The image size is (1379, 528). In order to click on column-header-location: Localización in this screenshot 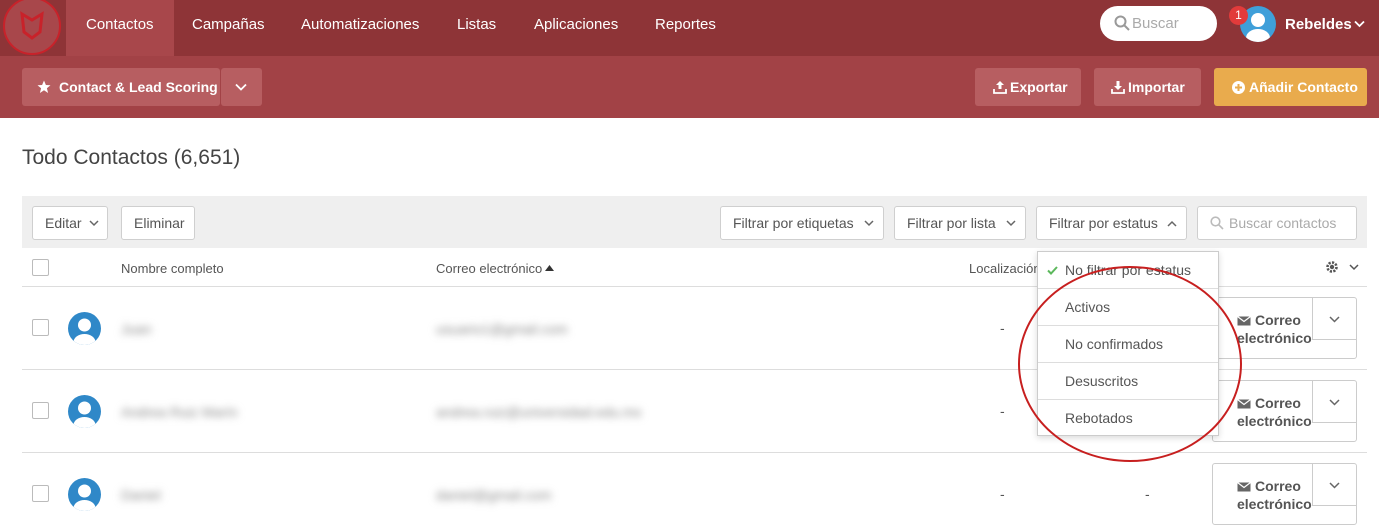, I will do `click(1005, 268)`.